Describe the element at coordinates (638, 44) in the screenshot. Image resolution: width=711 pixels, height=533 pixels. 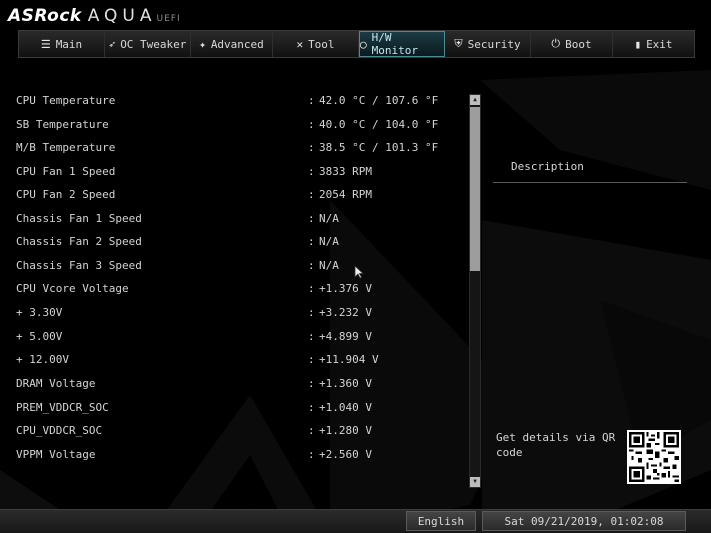
I see `exit-icon: ▮` at that location.